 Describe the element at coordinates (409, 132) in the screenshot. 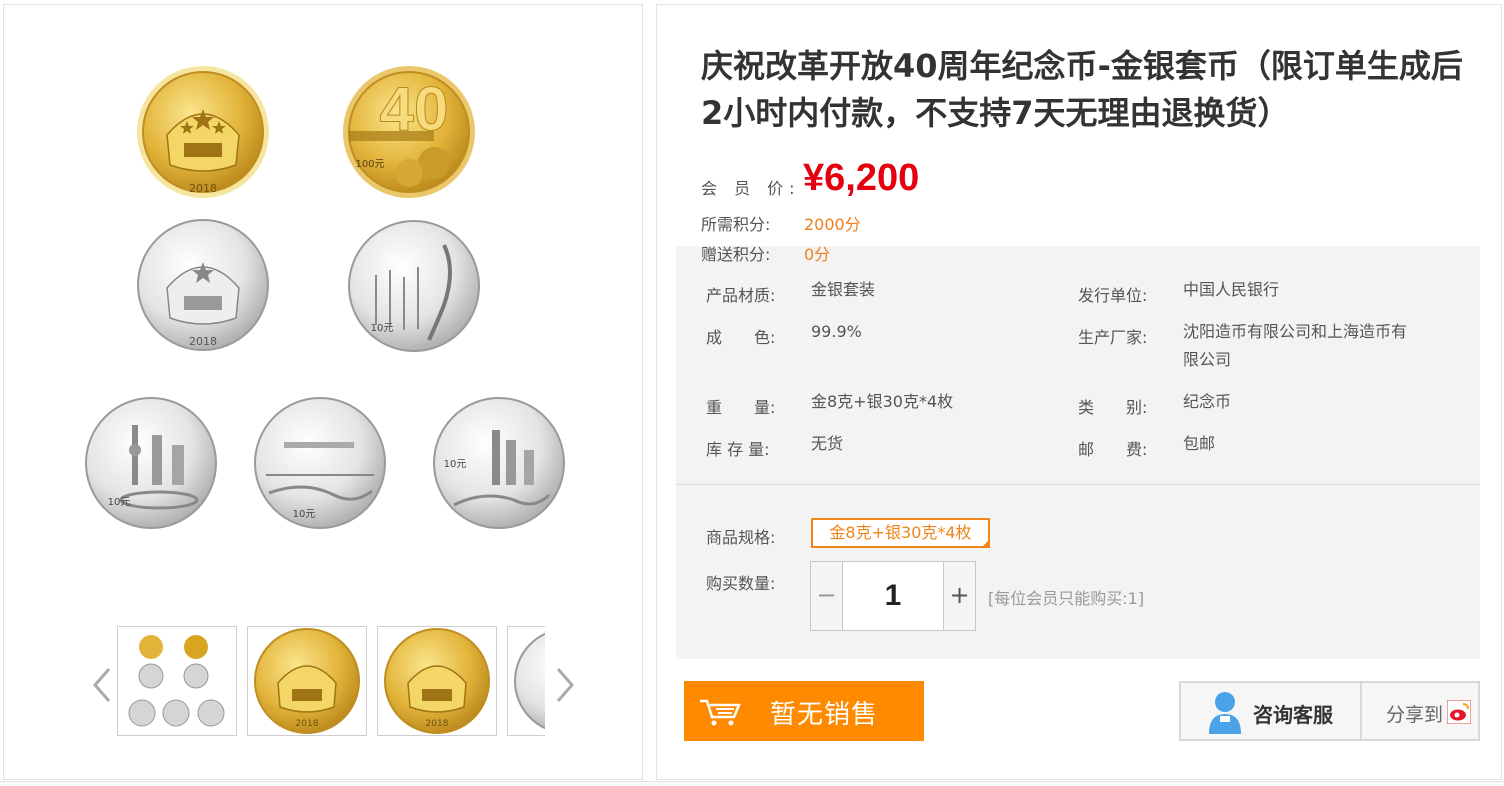

I see `gold-coin-reverse: 40 100元` at that location.